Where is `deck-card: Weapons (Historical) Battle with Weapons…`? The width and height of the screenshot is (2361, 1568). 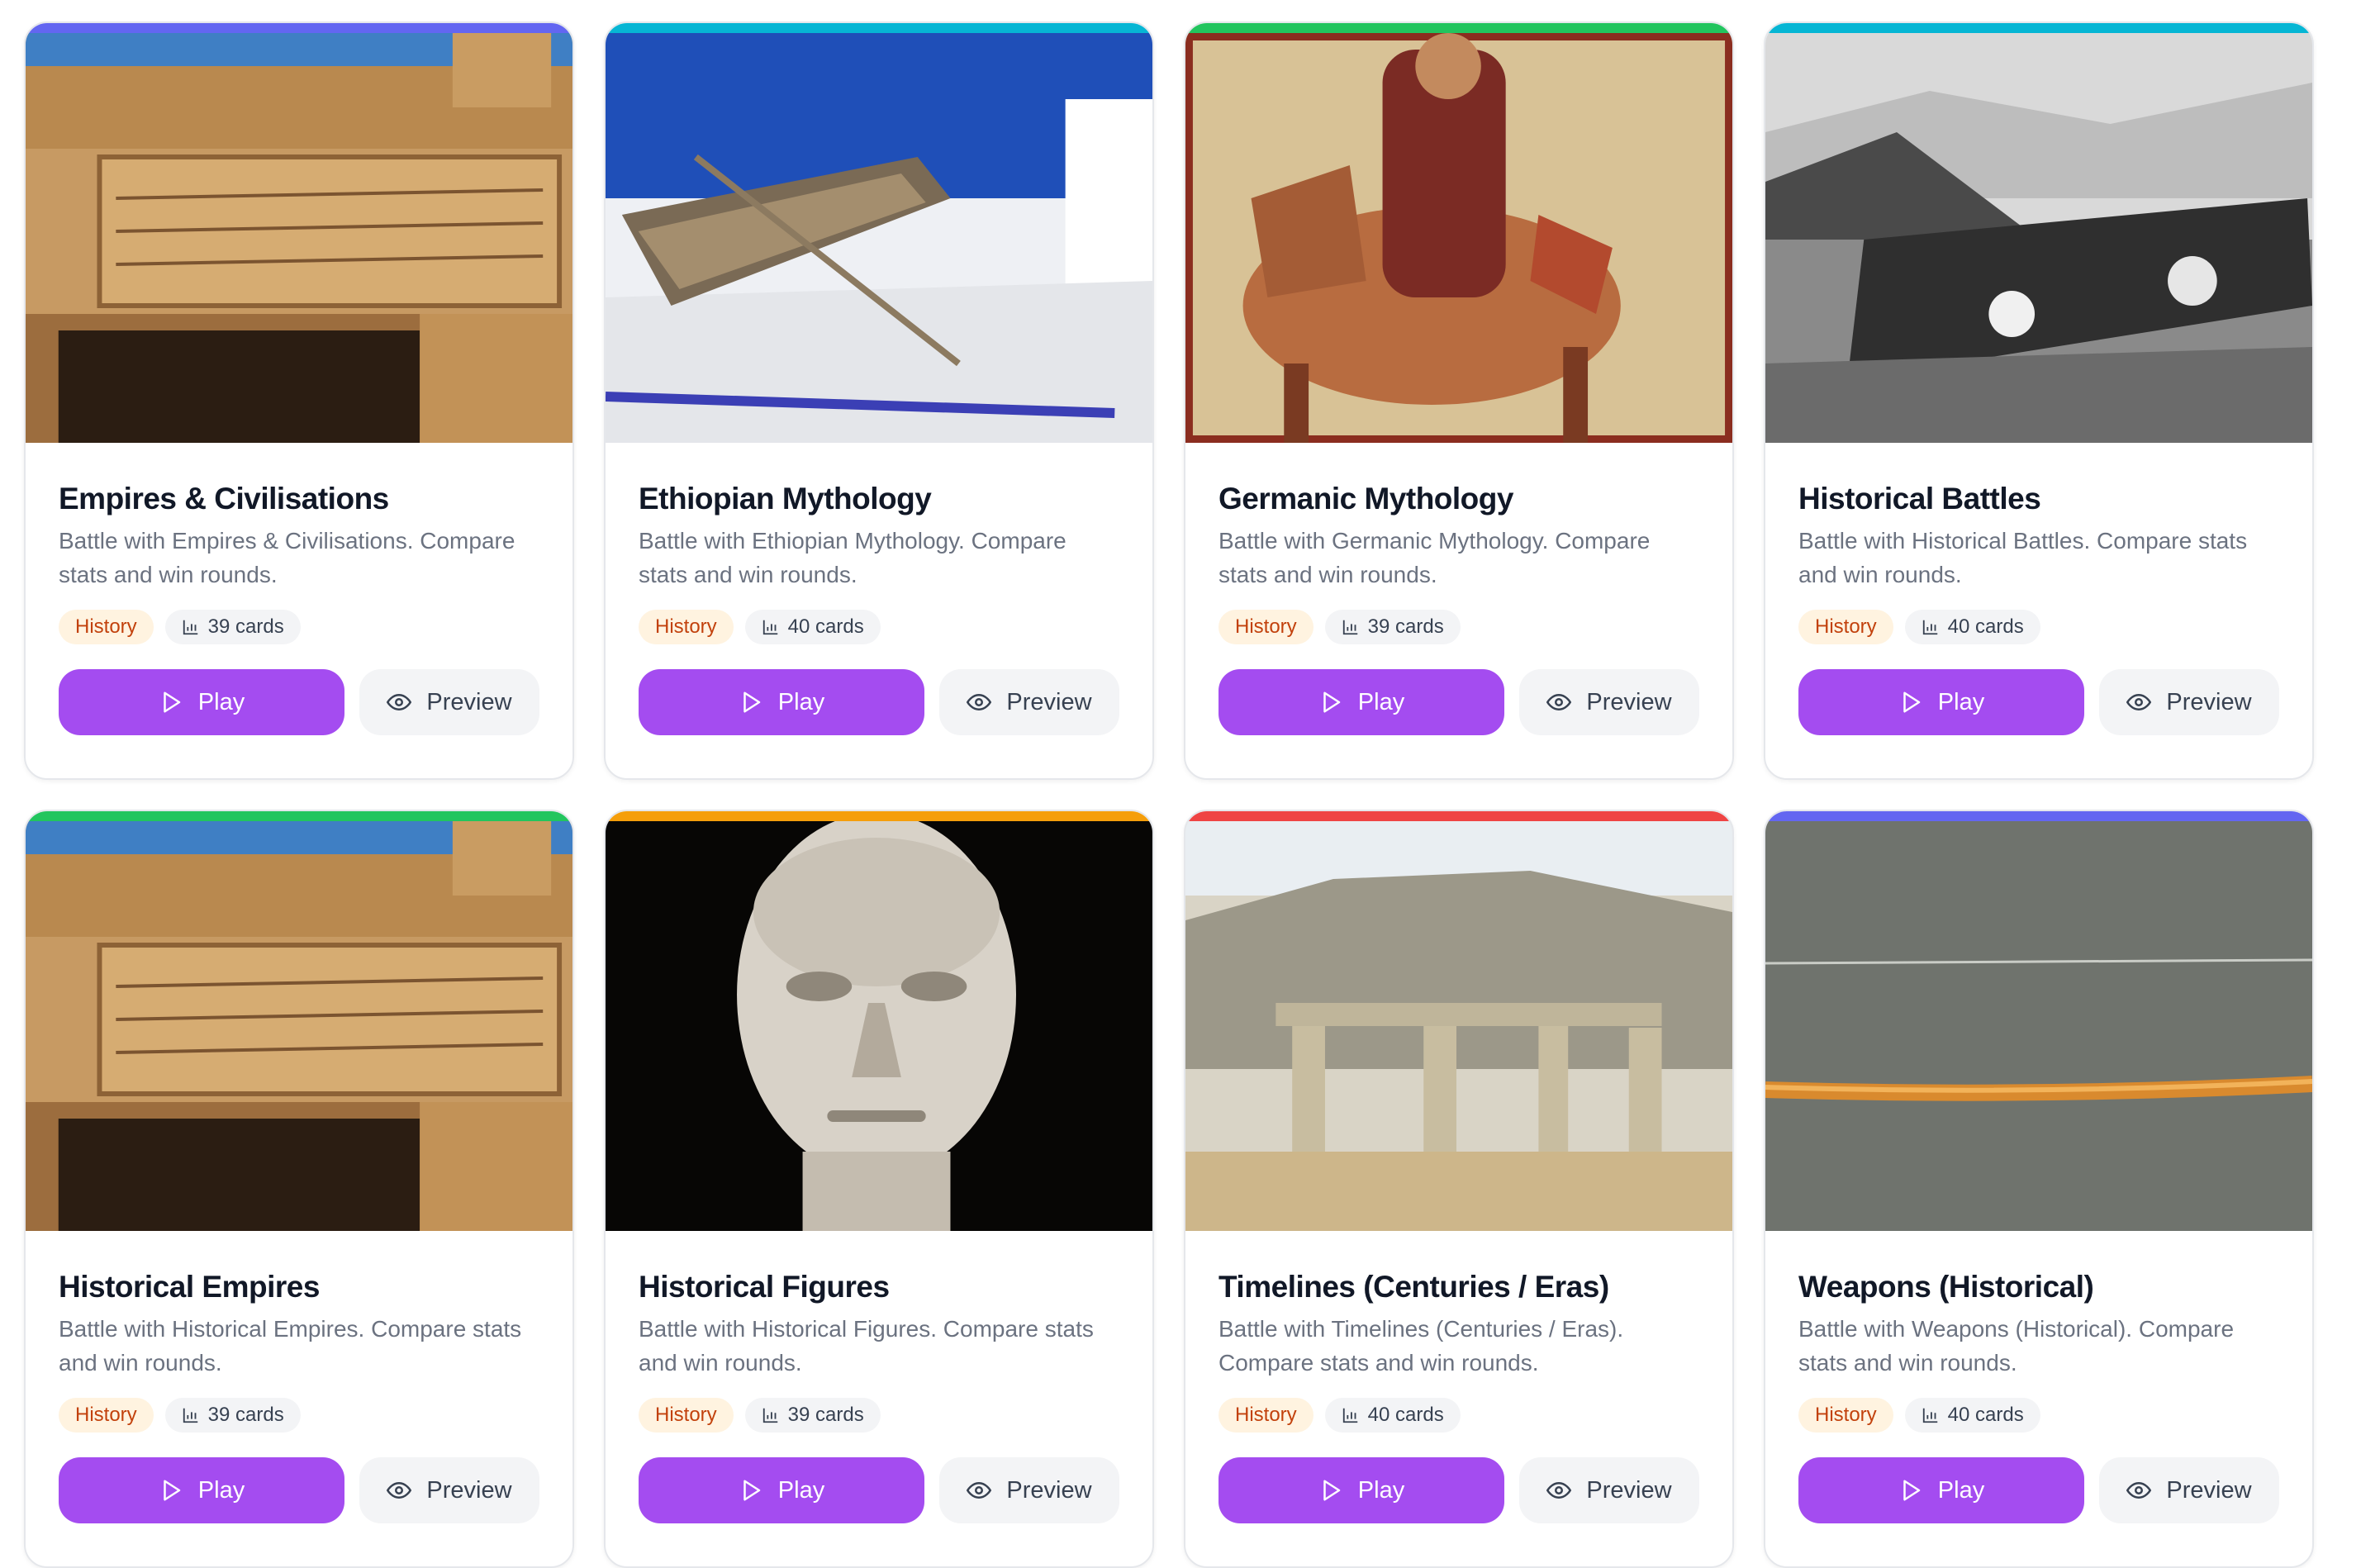
deck-card: Weapons (Historical) Battle with Weapons… is located at coordinates (2039, 1189).